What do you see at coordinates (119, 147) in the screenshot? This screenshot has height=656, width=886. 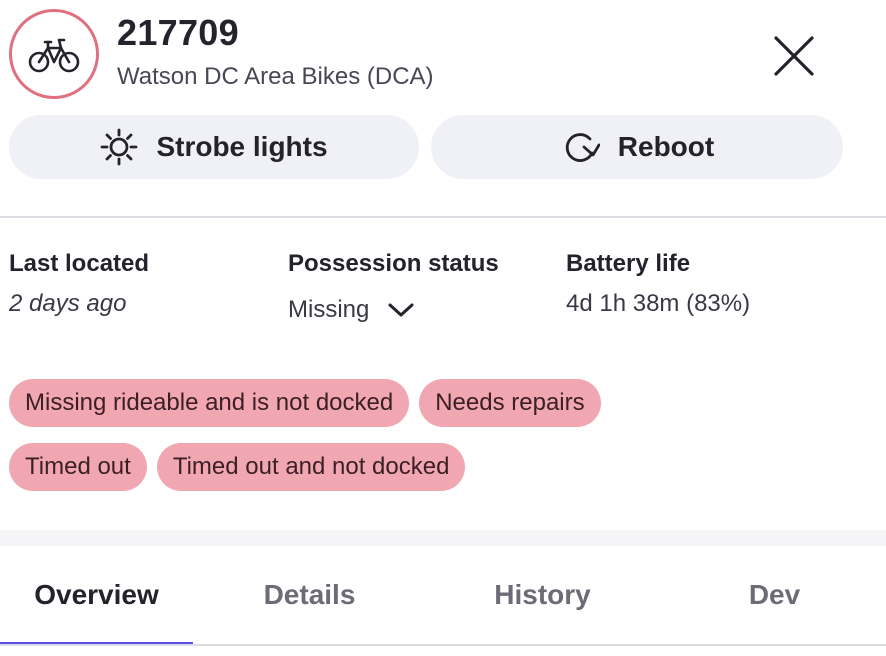 I see `sun-icon` at bounding box center [119, 147].